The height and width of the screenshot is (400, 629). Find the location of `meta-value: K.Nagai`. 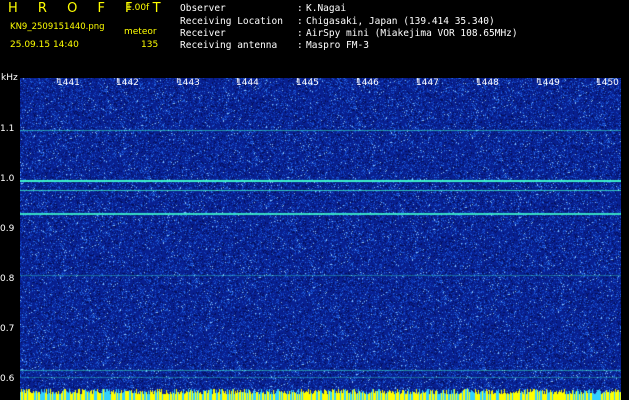

meta-value: K.Nagai is located at coordinates (326, 8).